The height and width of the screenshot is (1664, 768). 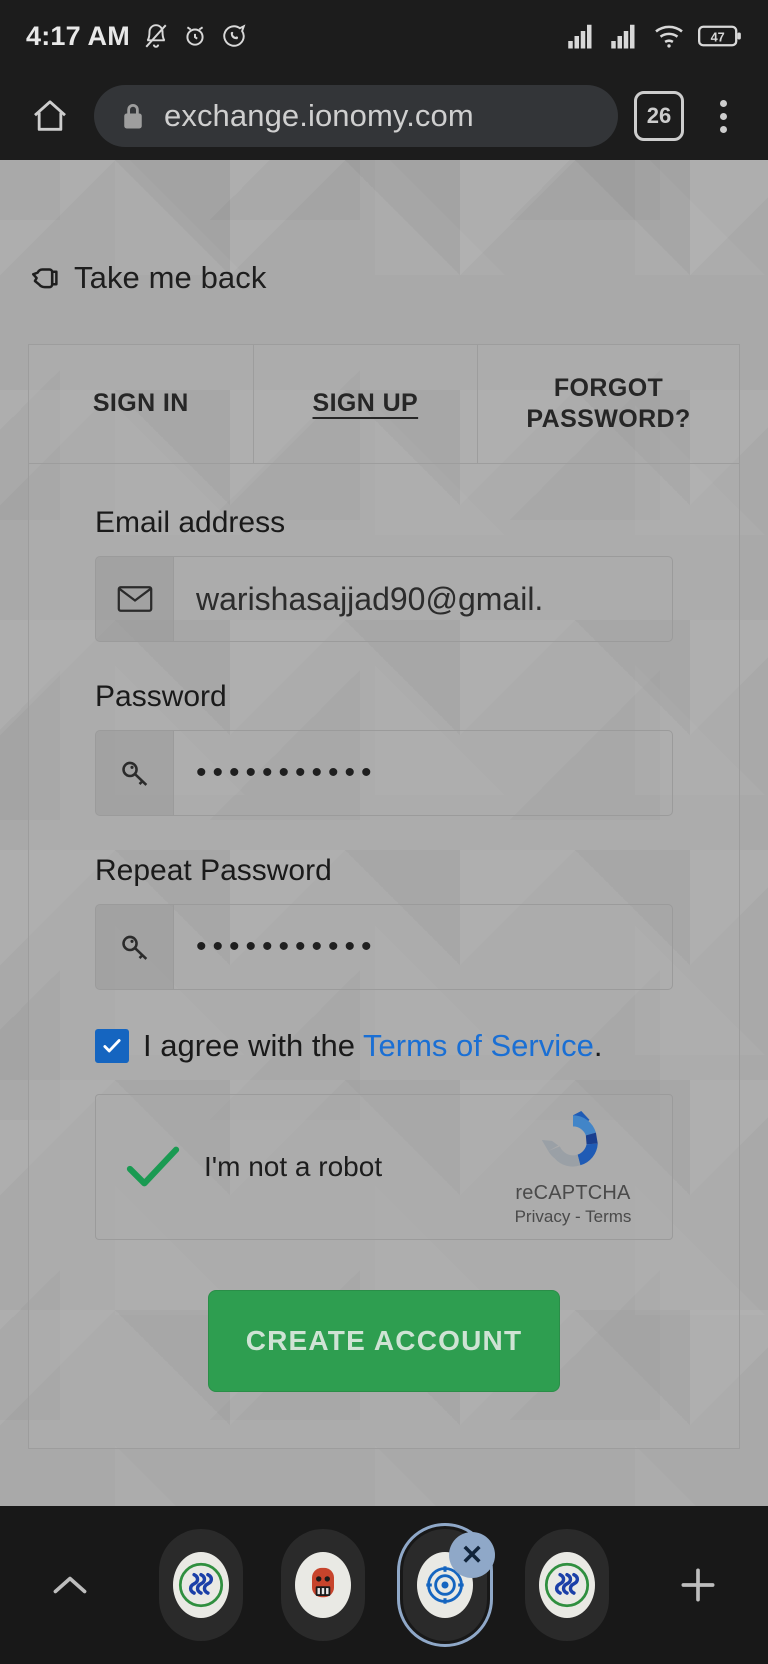 What do you see at coordinates (133, 116) in the screenshot?
I see `lock-icon` at bounding box center [133, 116].